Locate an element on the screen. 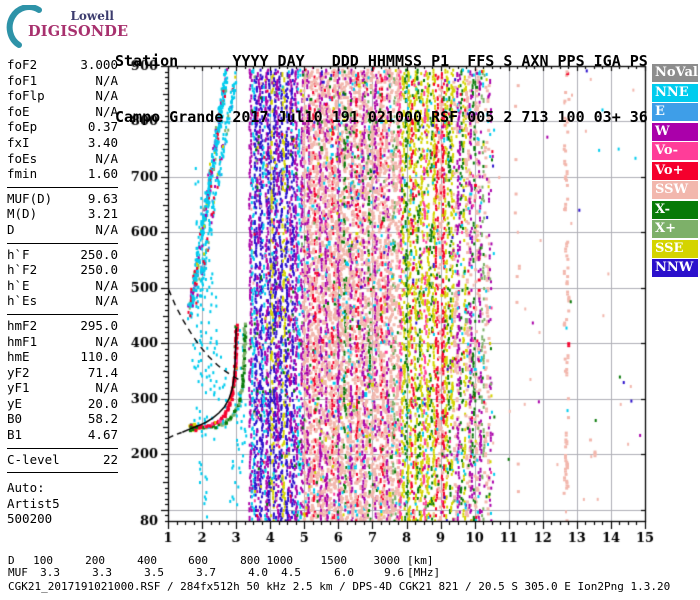 This screenshot has height=600, width=700. param-row-yf2: yF2 71.4 is located at coordinates (62, 373).